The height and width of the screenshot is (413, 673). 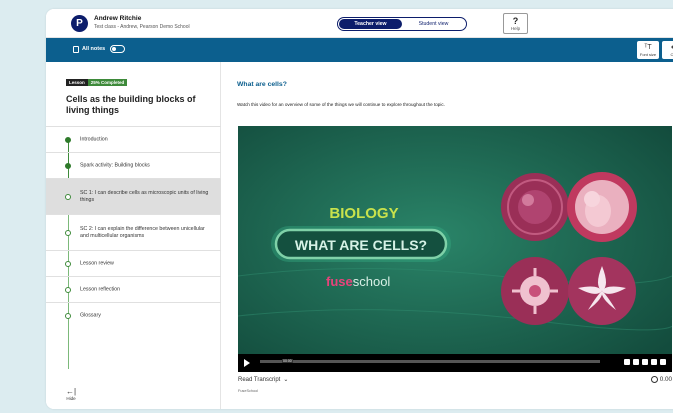 I want to click on logo-fuse: fuse, so click(x=339, y=281).